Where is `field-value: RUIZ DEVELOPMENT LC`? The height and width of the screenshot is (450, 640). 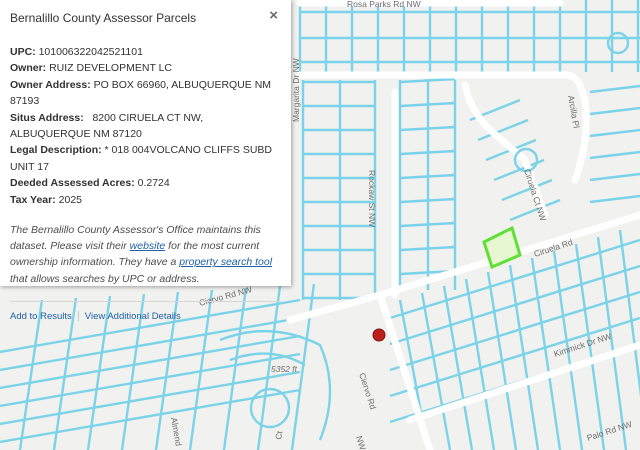 field-value: RUIZ DEVELOPMENT LC is located at coordinates (109, 68).